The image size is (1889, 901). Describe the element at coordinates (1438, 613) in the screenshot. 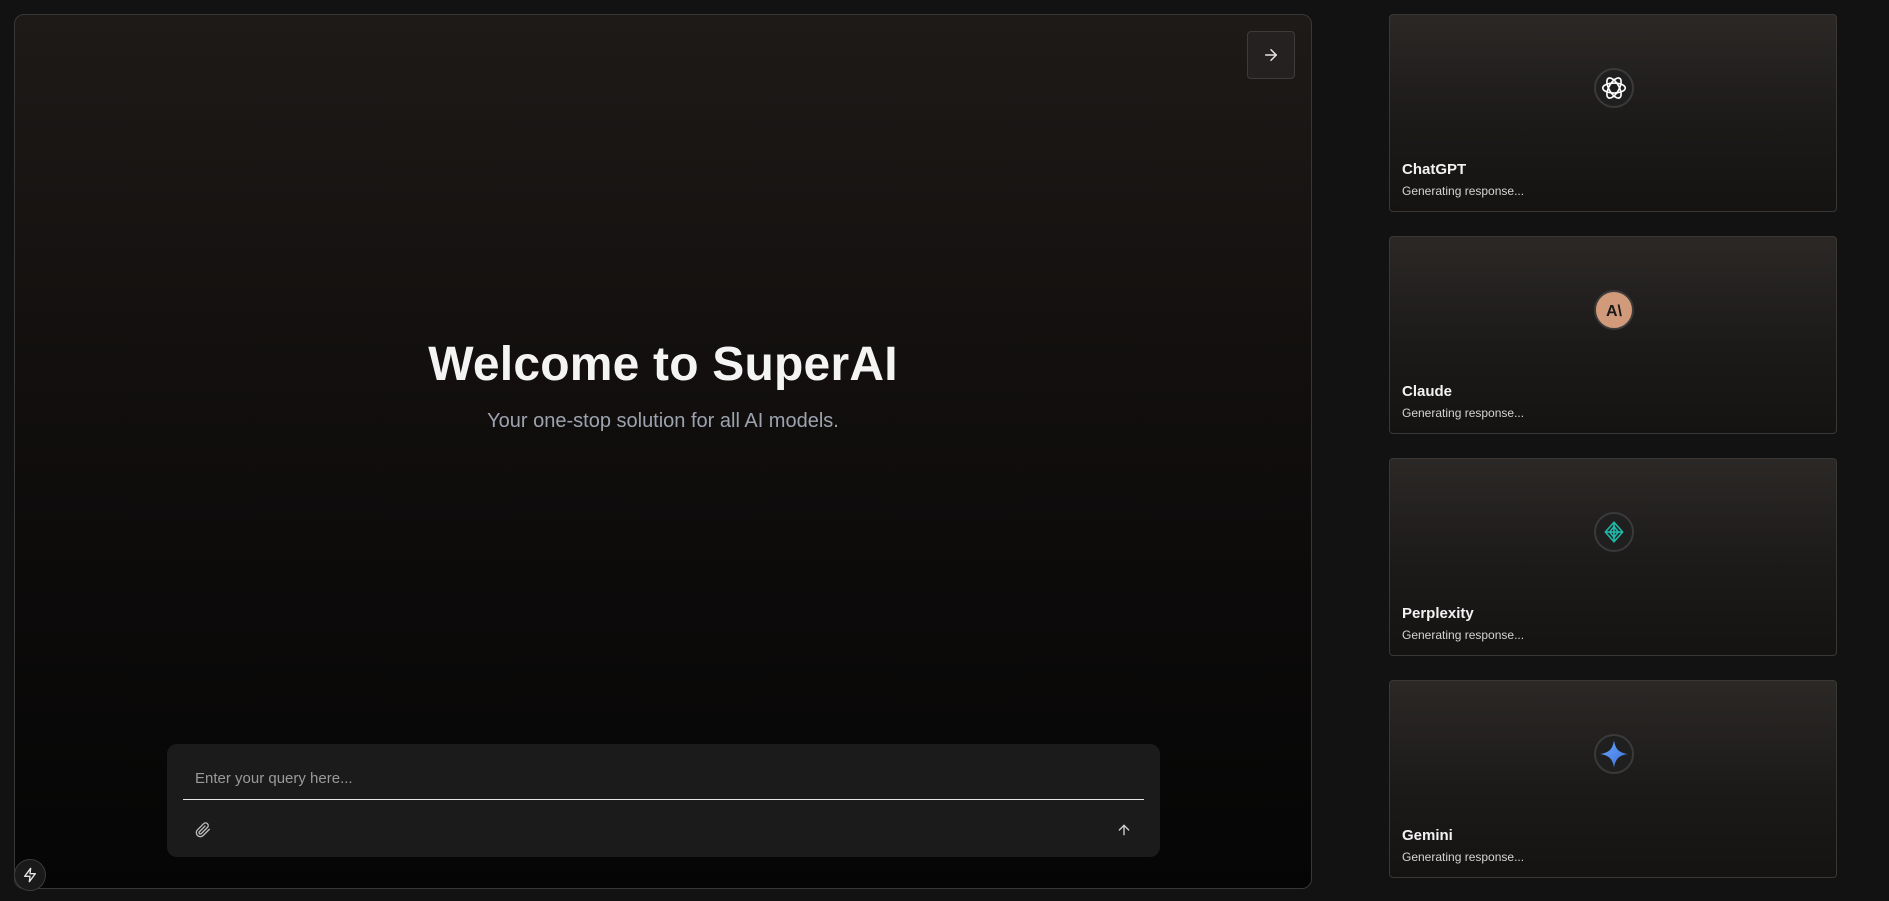

I see `model-name: Perplexity` at that location.